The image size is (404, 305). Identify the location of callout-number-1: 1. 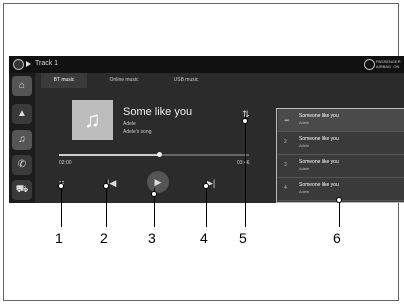
(59, 238).